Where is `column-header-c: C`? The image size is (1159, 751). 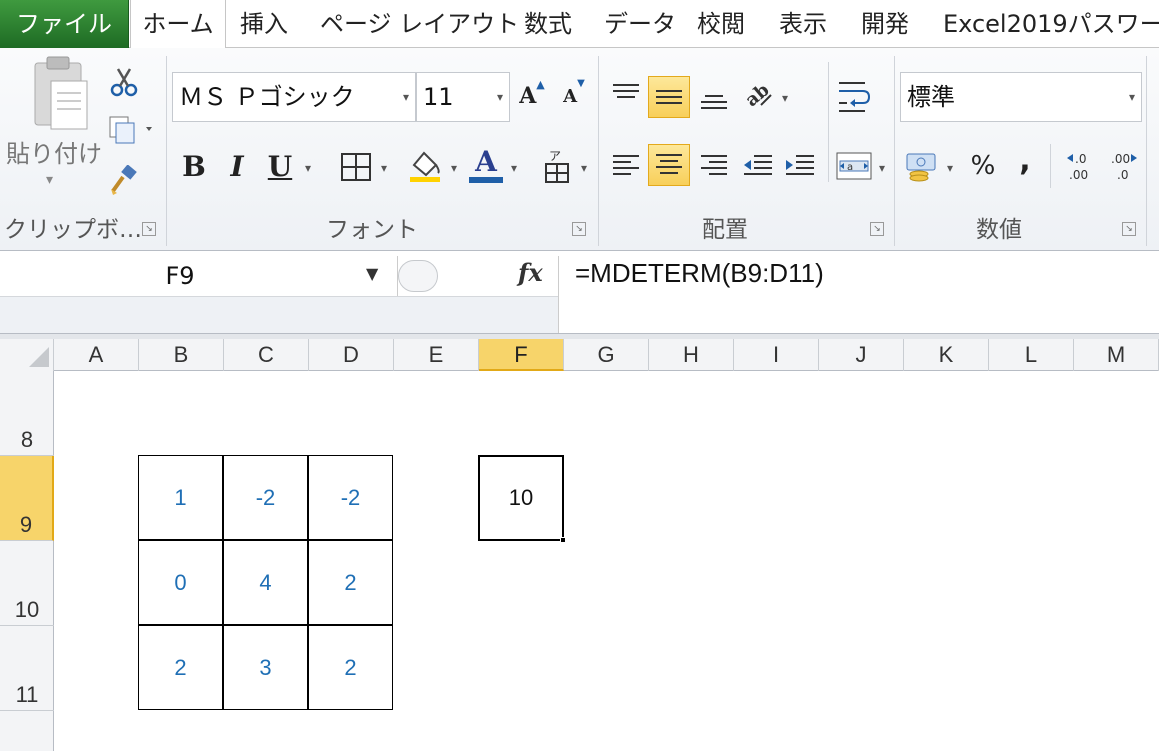
column-header-c: C is located at coordinates (266, 355).